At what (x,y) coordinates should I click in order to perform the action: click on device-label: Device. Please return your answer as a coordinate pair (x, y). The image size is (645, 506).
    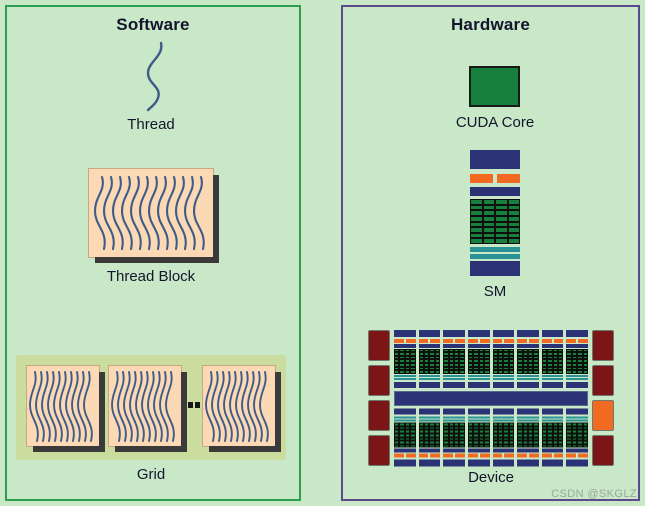
    Looking at the image, I should click on (491, 477).